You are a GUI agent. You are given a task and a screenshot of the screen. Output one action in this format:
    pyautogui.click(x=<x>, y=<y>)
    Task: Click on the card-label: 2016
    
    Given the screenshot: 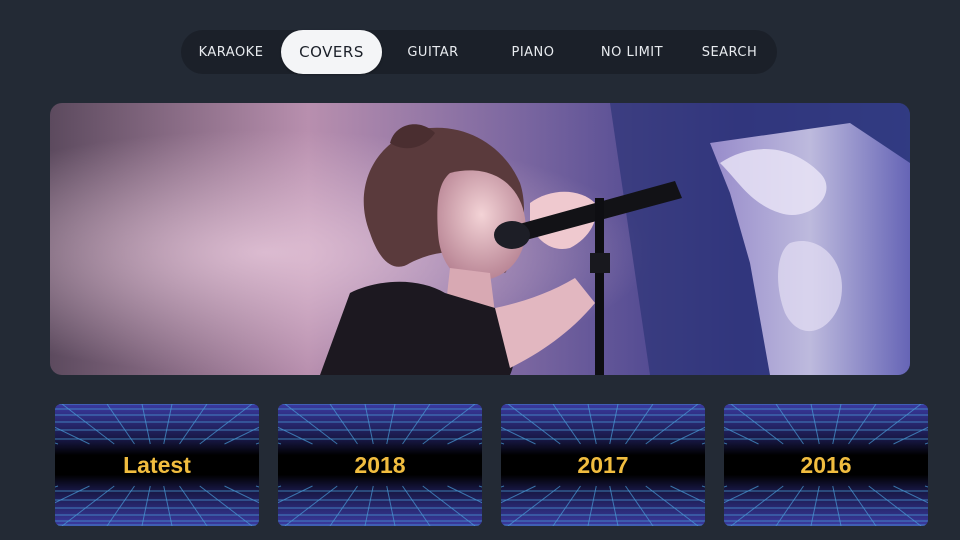 What is the action you would take?
    pyautogui.click(x=826, y=464)
    